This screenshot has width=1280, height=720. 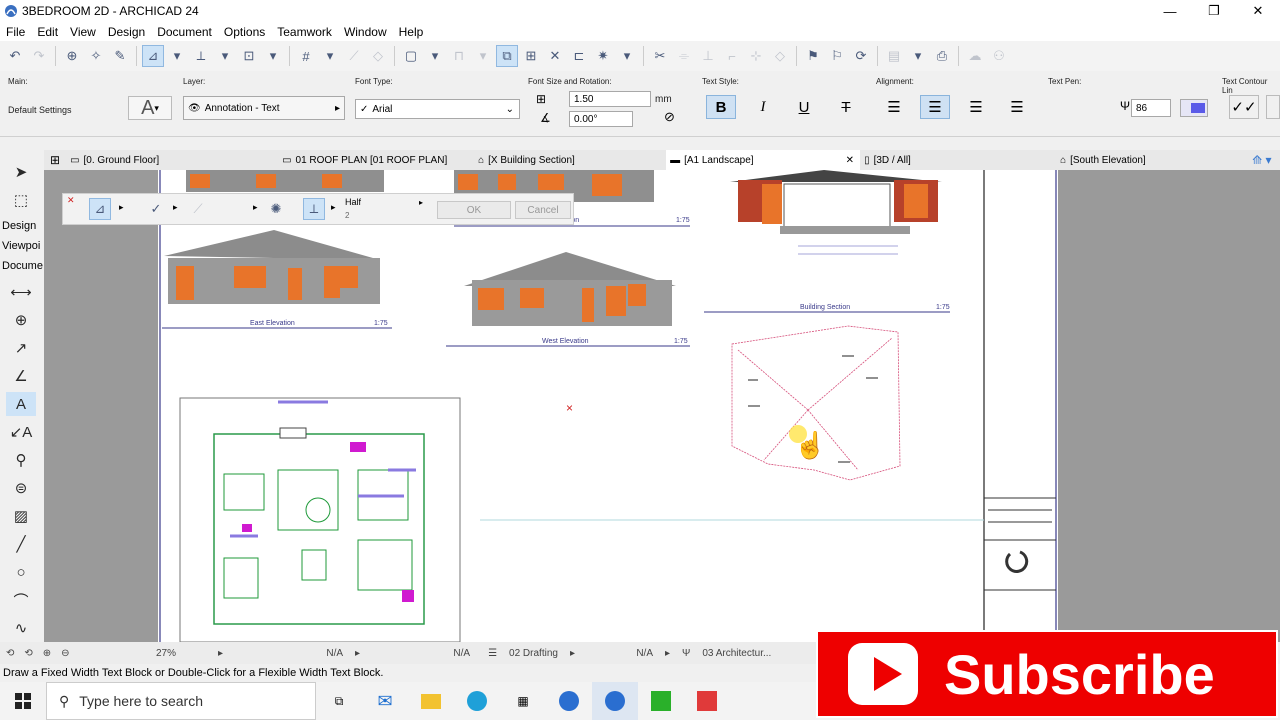 What do you see at coordinates (47, 653) in the screenshot?
I see `zoom-in-icon: ⊕` at bounding box center [47, 653].